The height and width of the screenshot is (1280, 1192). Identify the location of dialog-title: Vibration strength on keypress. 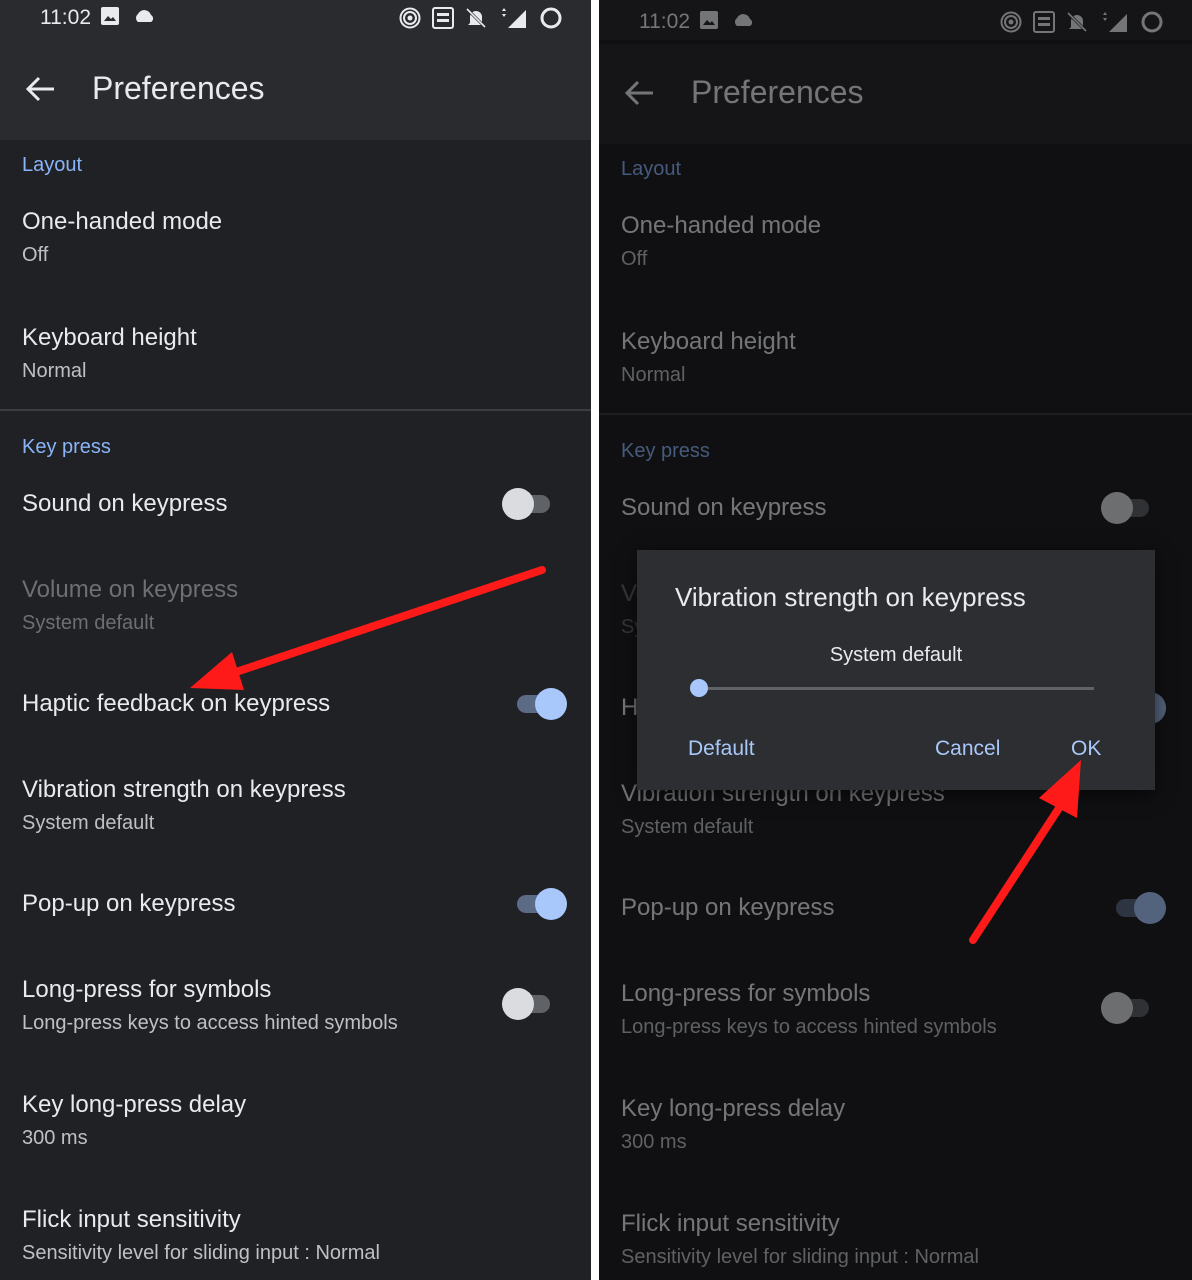
(850, 597).